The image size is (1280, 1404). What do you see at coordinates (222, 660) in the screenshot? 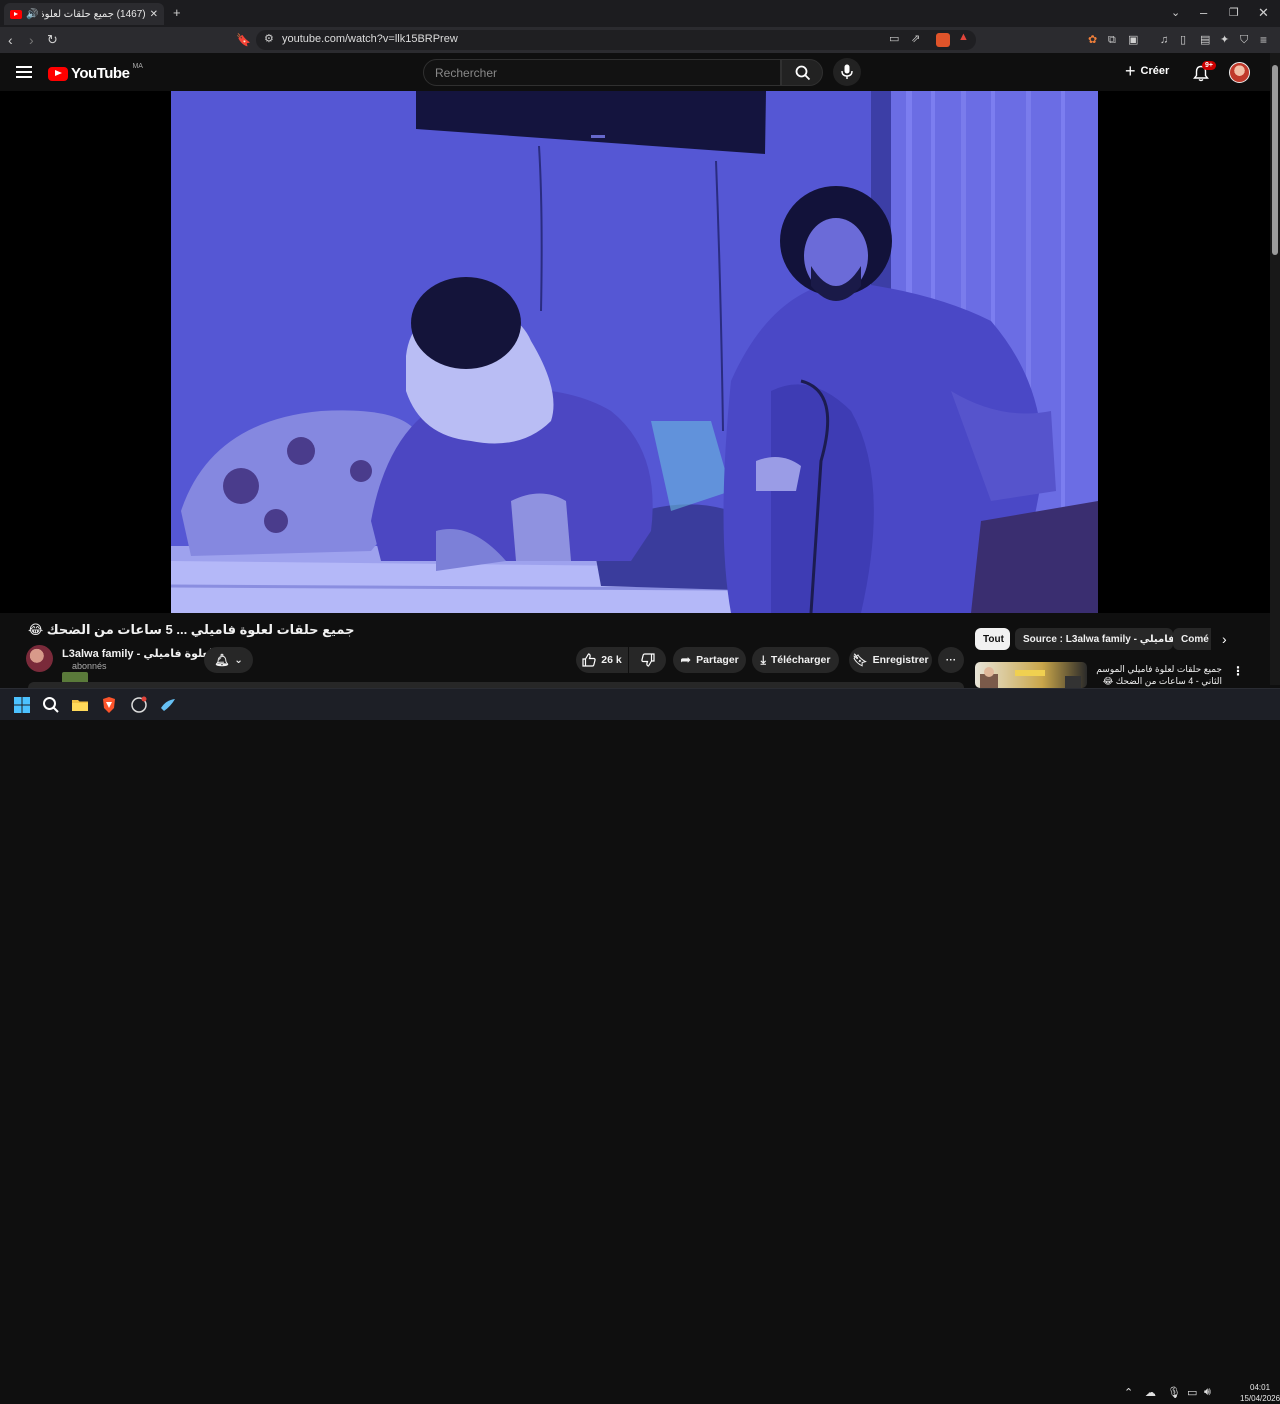
I see `bell-outline-icon: 🔔︎` at bounding box center [222, 660].